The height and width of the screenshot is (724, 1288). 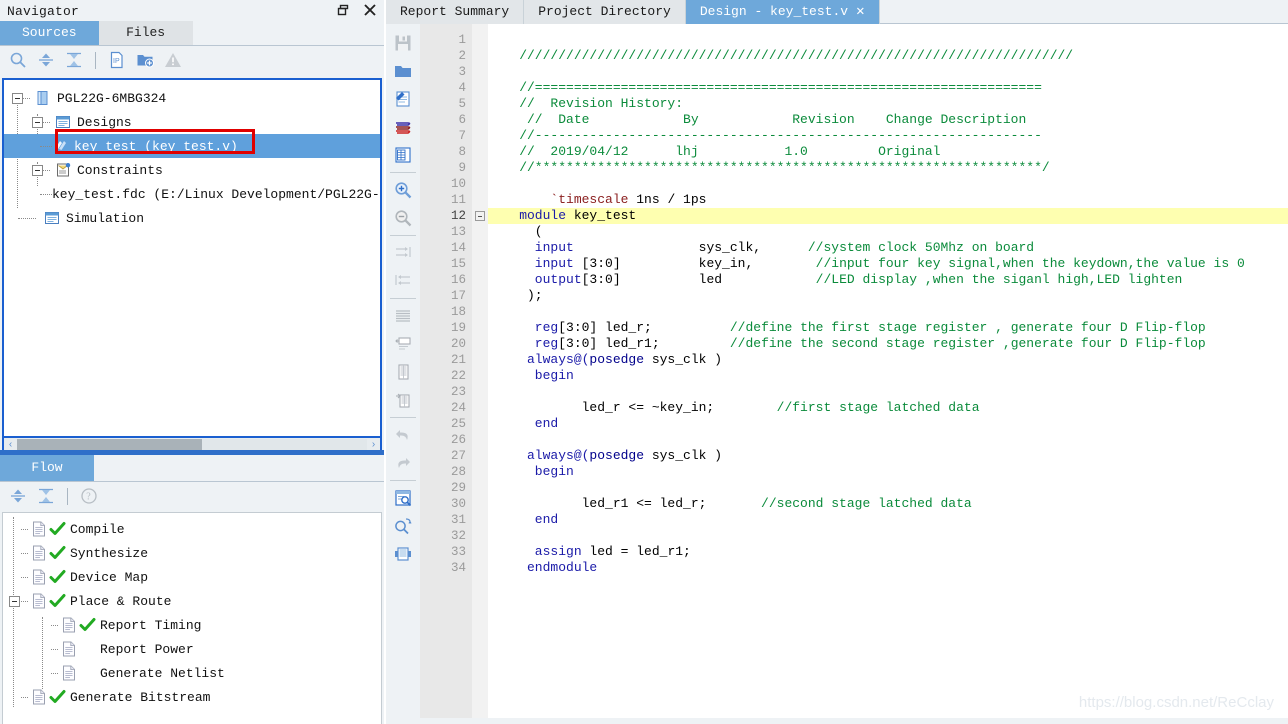 What do you see at coordinates (192, 146) in the screenshot?
I see `tree-item-design-file: key_test (key_test.v)` at bounding box center [192, 146].